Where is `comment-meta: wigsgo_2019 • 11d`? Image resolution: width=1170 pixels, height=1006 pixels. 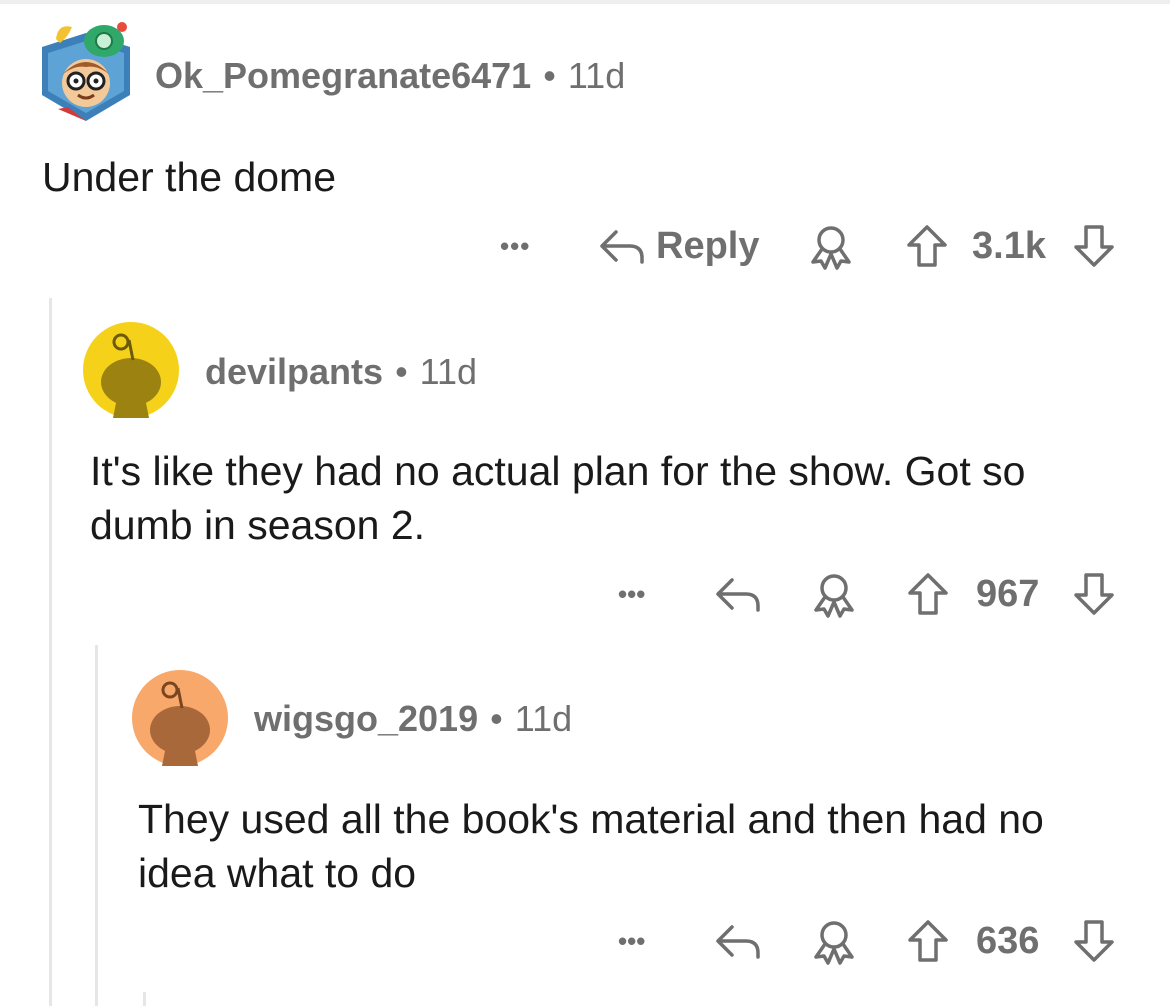 comment-meta: wigsgo_2019 • 11d is located at coordinates (413, 719).